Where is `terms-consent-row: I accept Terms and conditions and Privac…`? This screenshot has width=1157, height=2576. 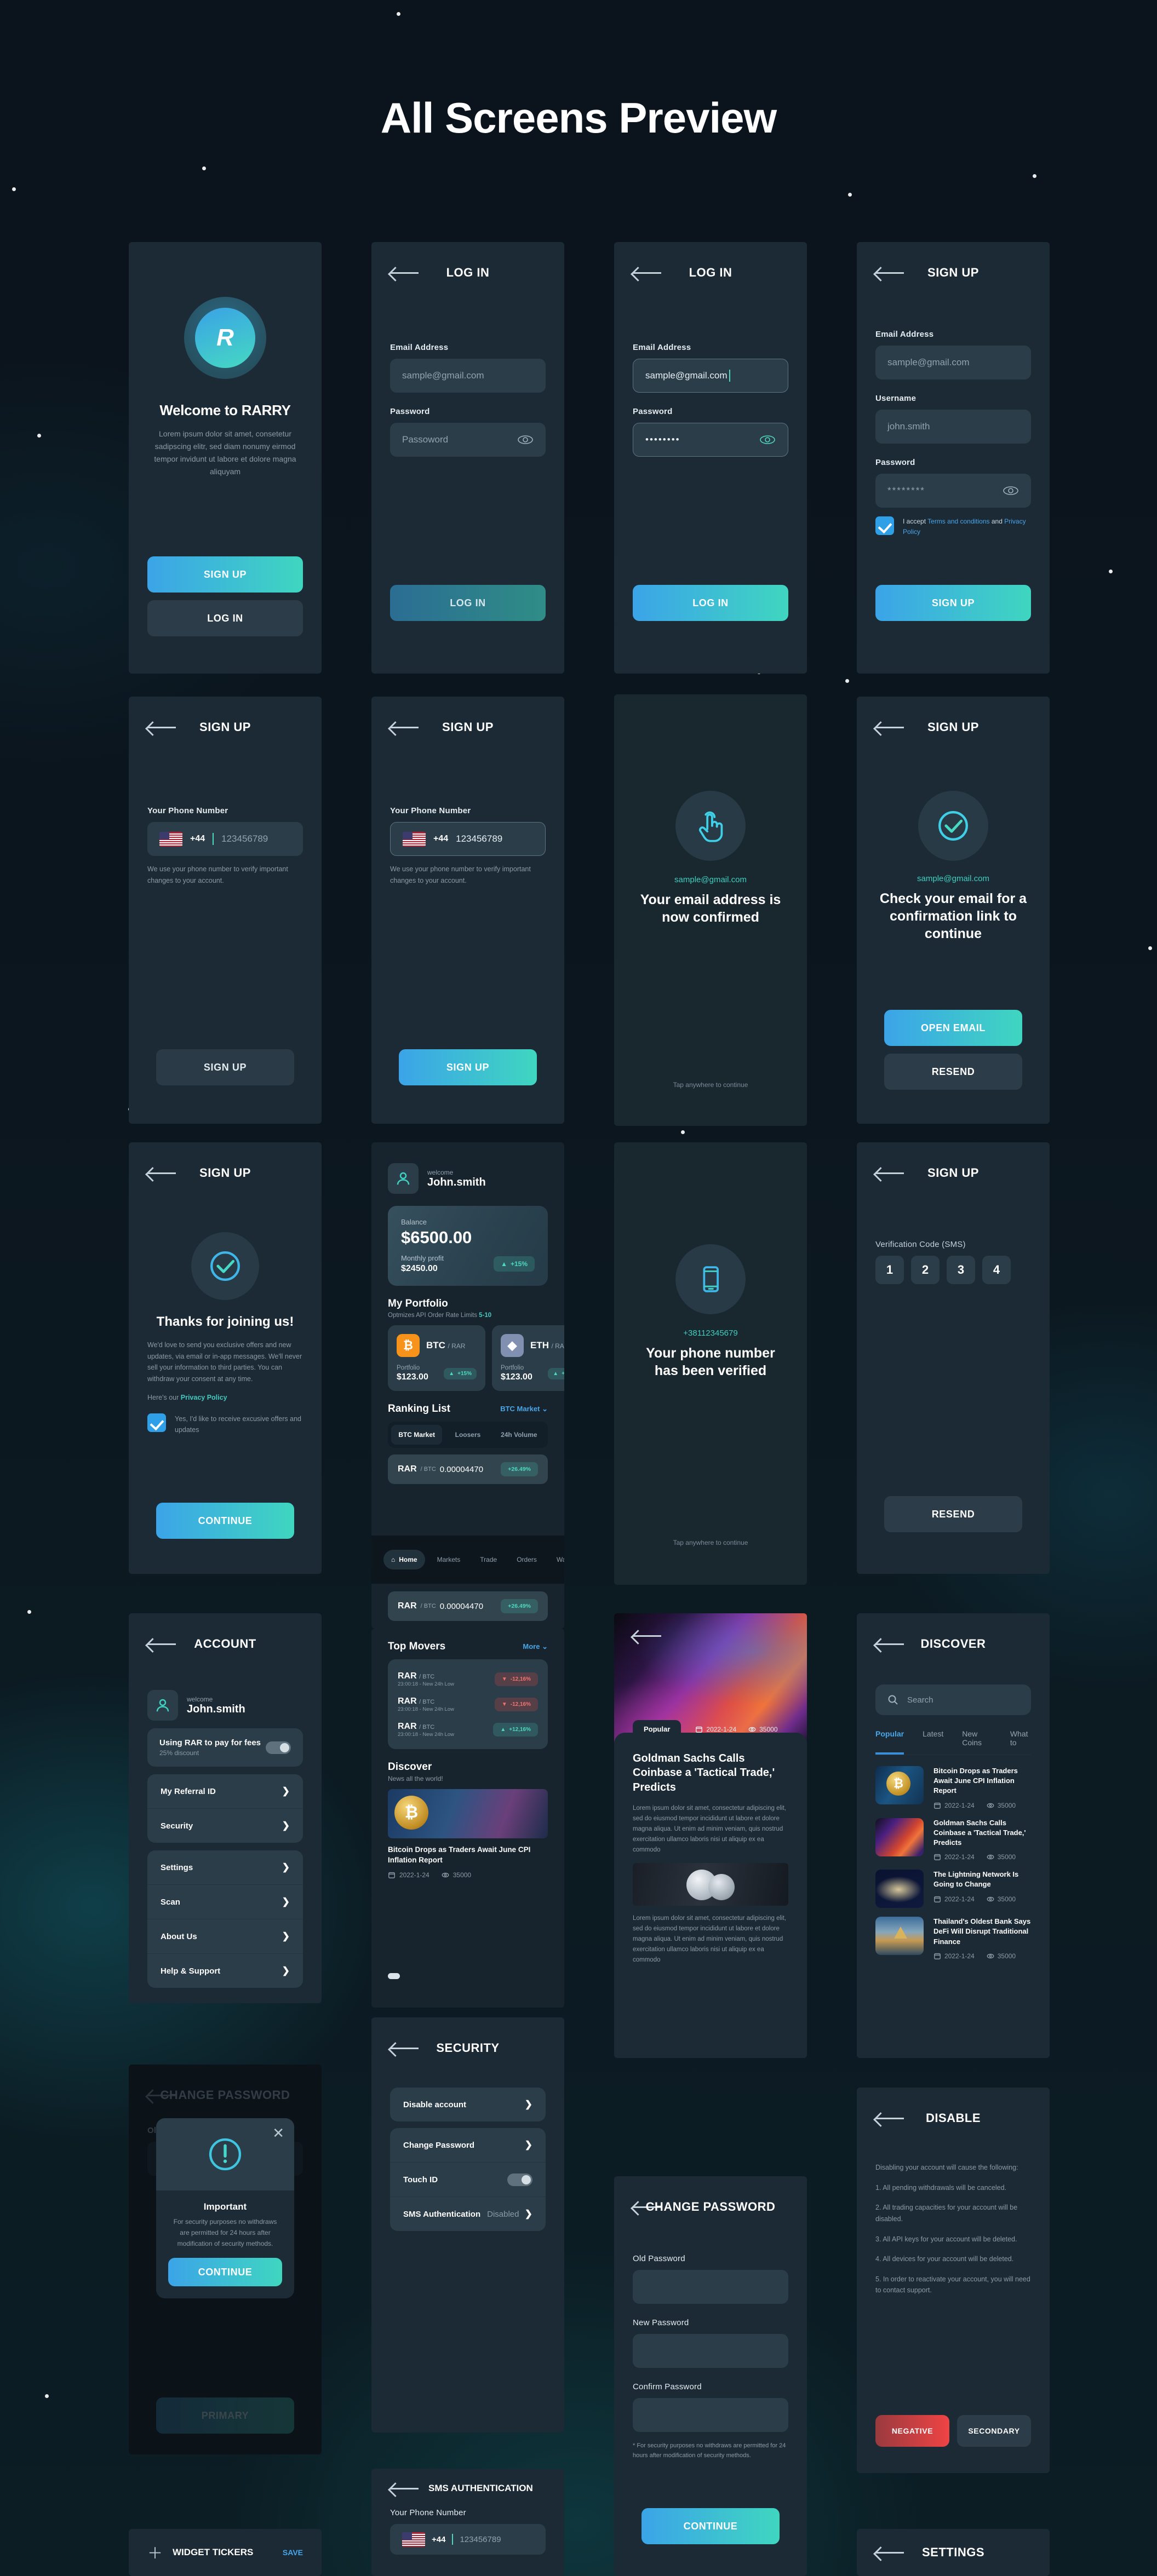
terms-consent-row: I accept Terms and conditions and Privac… is located at coordinates (953, 526).